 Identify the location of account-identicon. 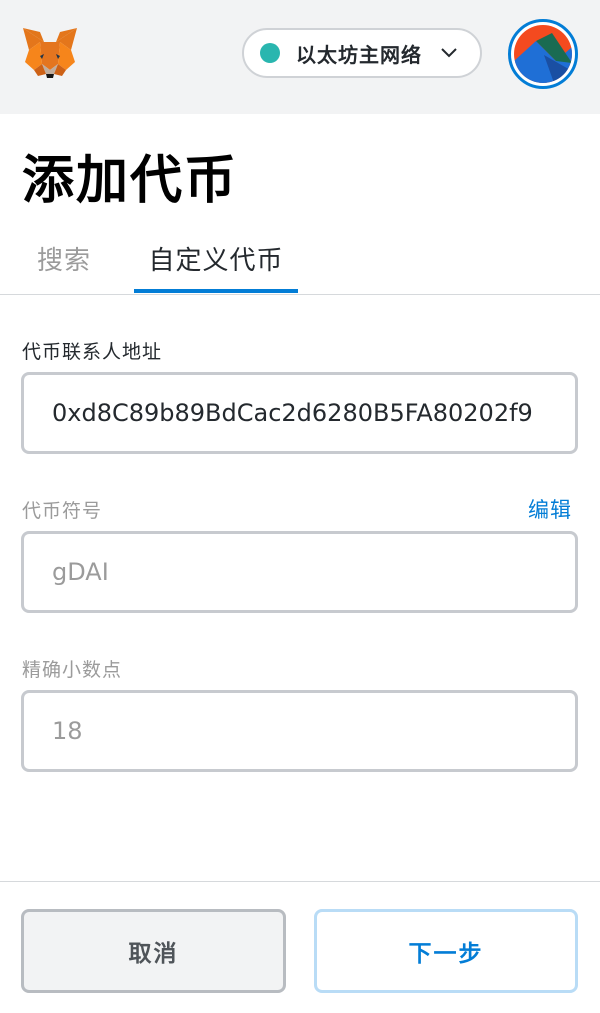
(543, 54).